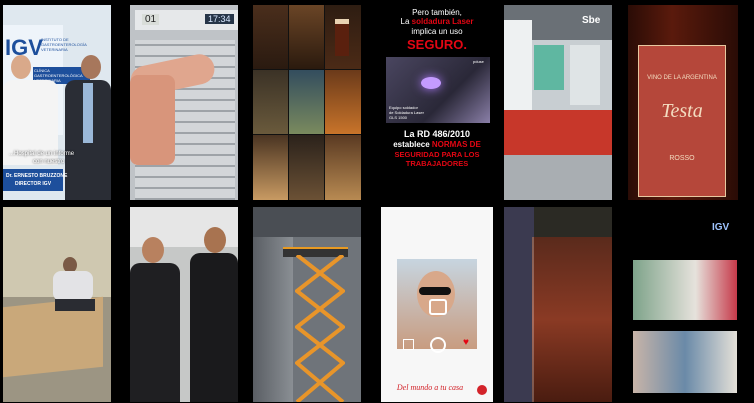 The height and width of the screenshot is (403, 754). What do you see at coordinates (682, 78) in the screenshot?
I see `label-top: VINO DE LA ARGENTINA` at bounding box center [682, 78].